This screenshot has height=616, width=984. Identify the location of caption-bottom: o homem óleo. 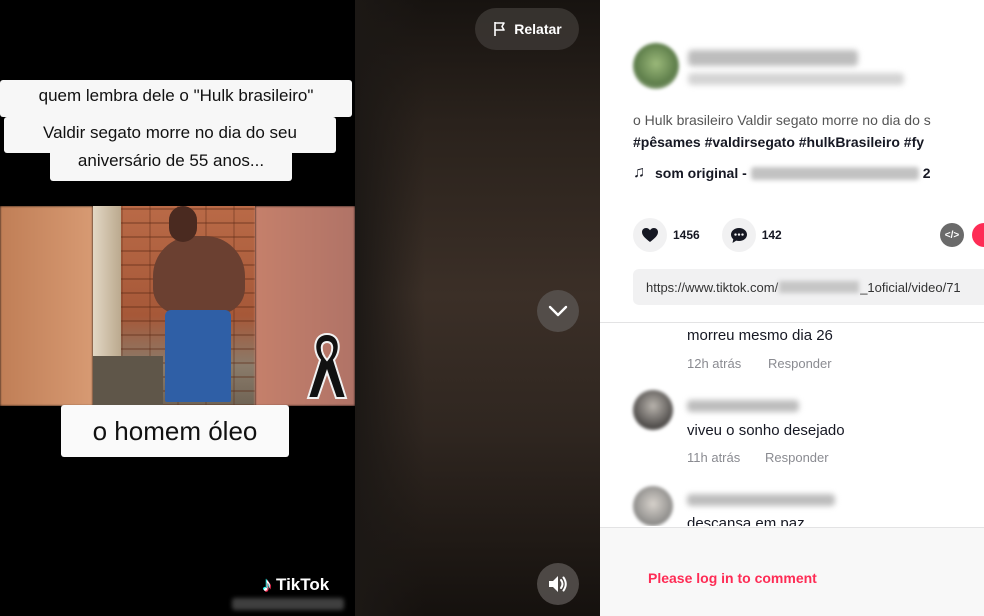
(175, 431).